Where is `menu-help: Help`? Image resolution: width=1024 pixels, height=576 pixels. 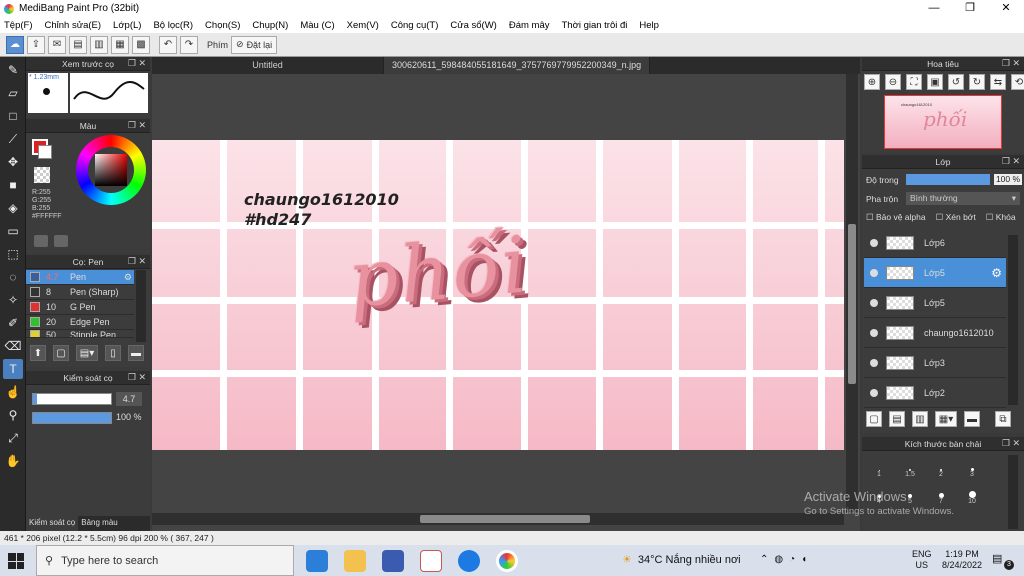
menu-help: Help is located at coordinates (649, 25).